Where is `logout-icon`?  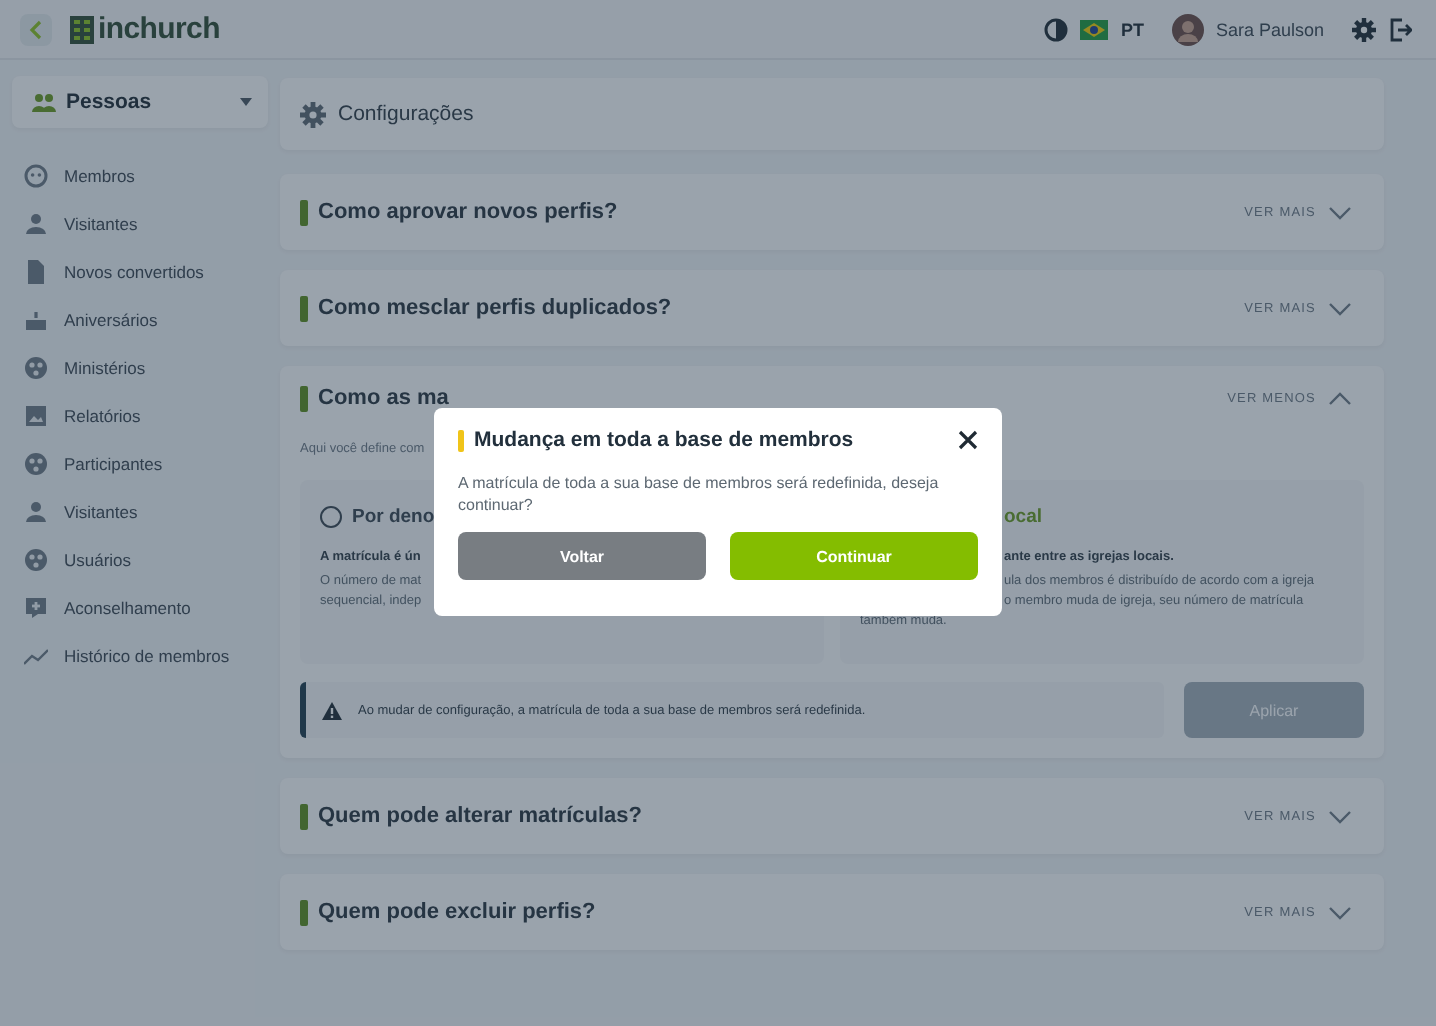 logout-icon is located at coordinates (1400, 29).